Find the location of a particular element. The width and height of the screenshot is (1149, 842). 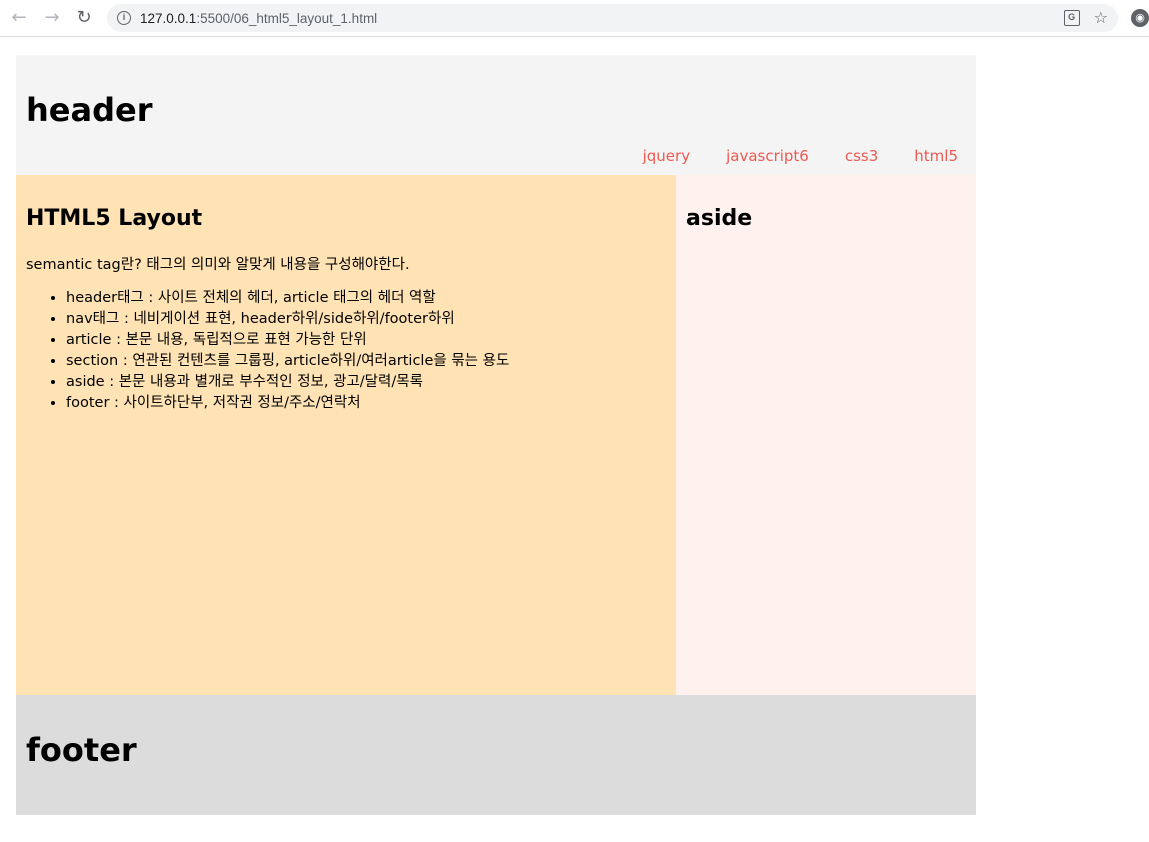

main-title: HTML5 Layout is located at coordinates (114, 218).